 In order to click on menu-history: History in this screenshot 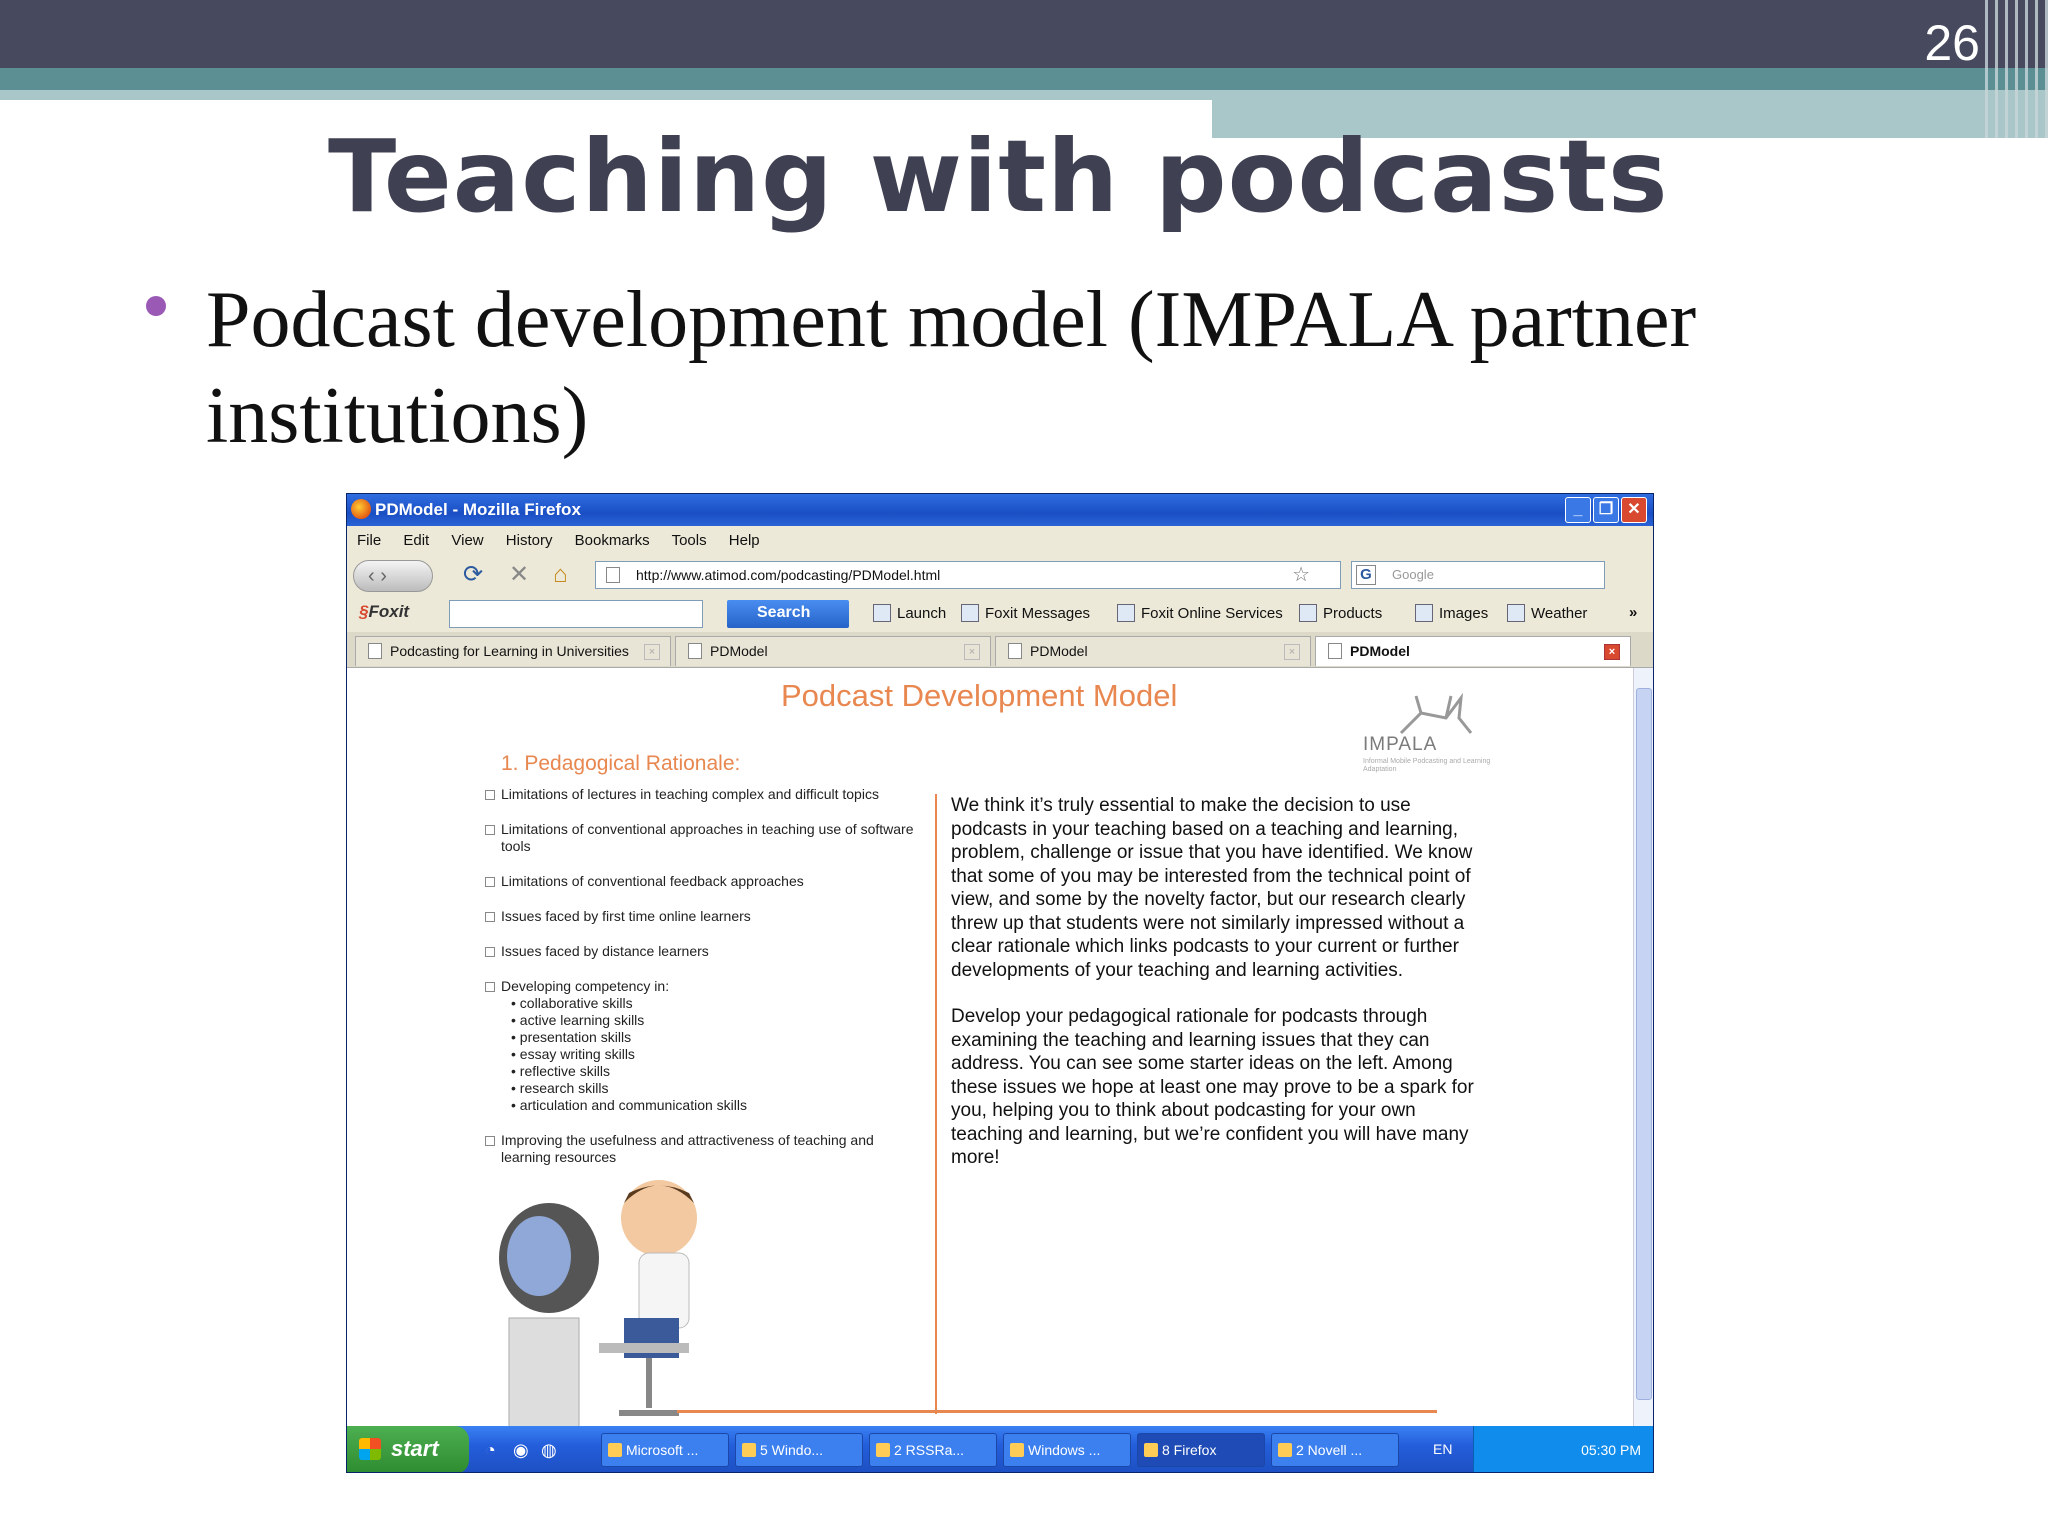, I will do `click(529, 540)`.